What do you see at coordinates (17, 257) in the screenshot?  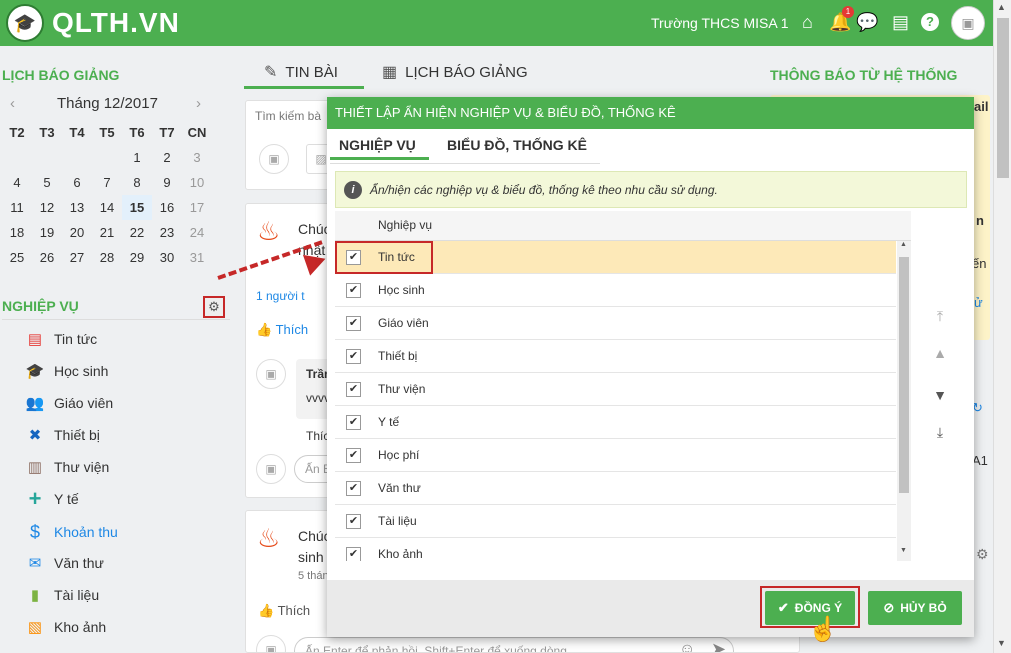 I see `calendar-day: 25` at bounding box center [17, 257].